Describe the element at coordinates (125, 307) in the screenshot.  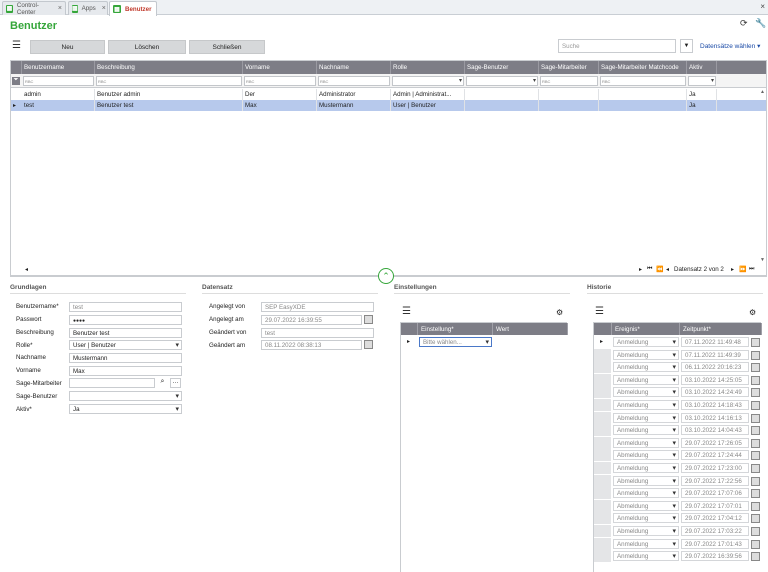
I see `benutzername-field: test` at that location.